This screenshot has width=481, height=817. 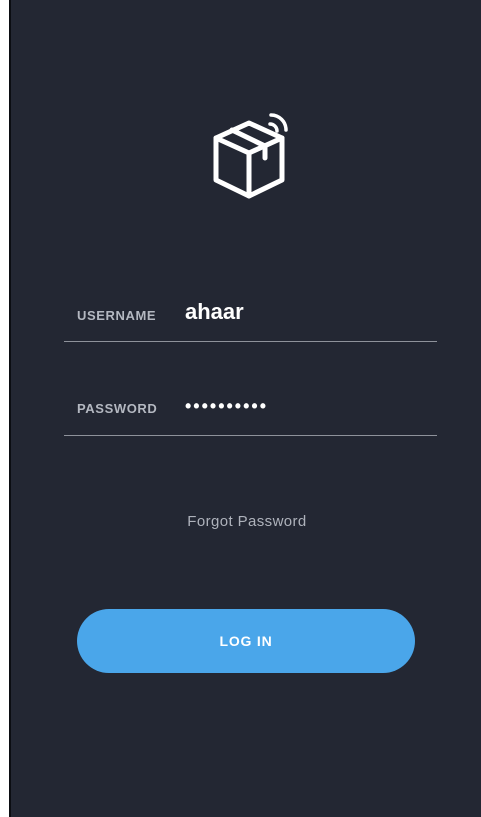 I want to click on login-button: LOG IN, so click(x=246, y=641).